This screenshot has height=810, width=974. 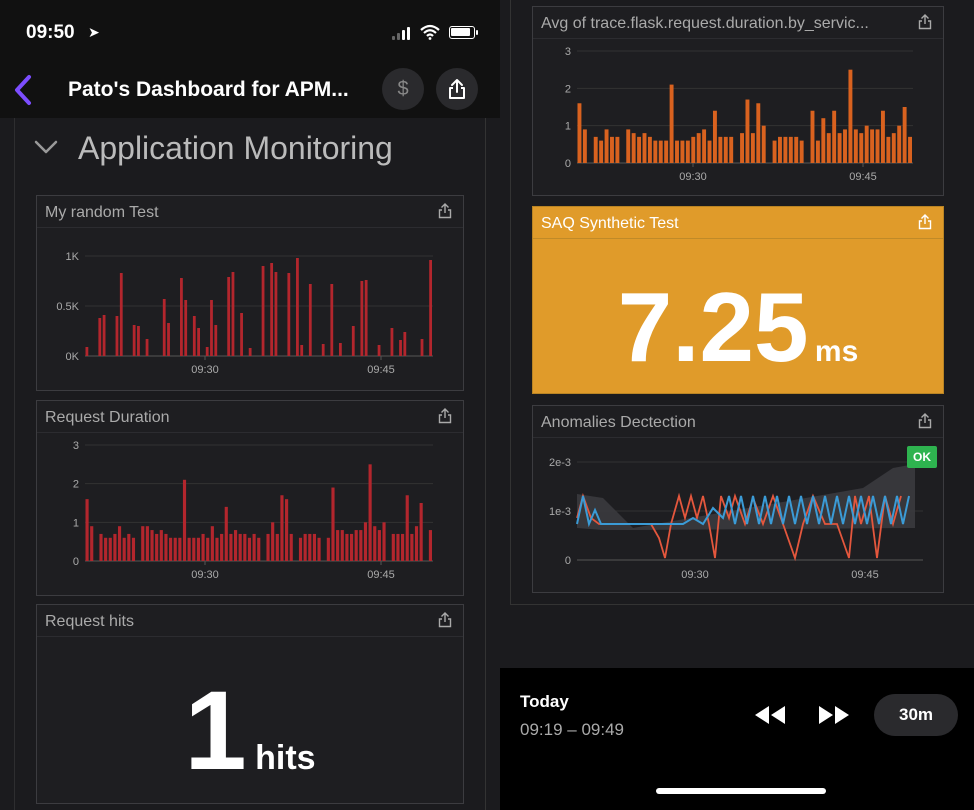 I want to click on share-button, so click(x=457, y=89).